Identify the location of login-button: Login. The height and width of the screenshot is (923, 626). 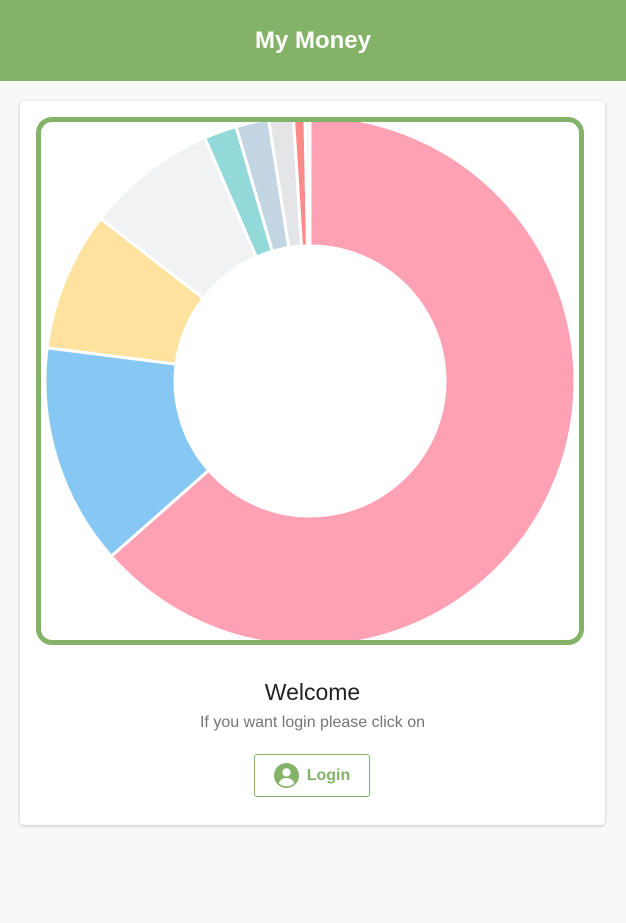
(312, 775).